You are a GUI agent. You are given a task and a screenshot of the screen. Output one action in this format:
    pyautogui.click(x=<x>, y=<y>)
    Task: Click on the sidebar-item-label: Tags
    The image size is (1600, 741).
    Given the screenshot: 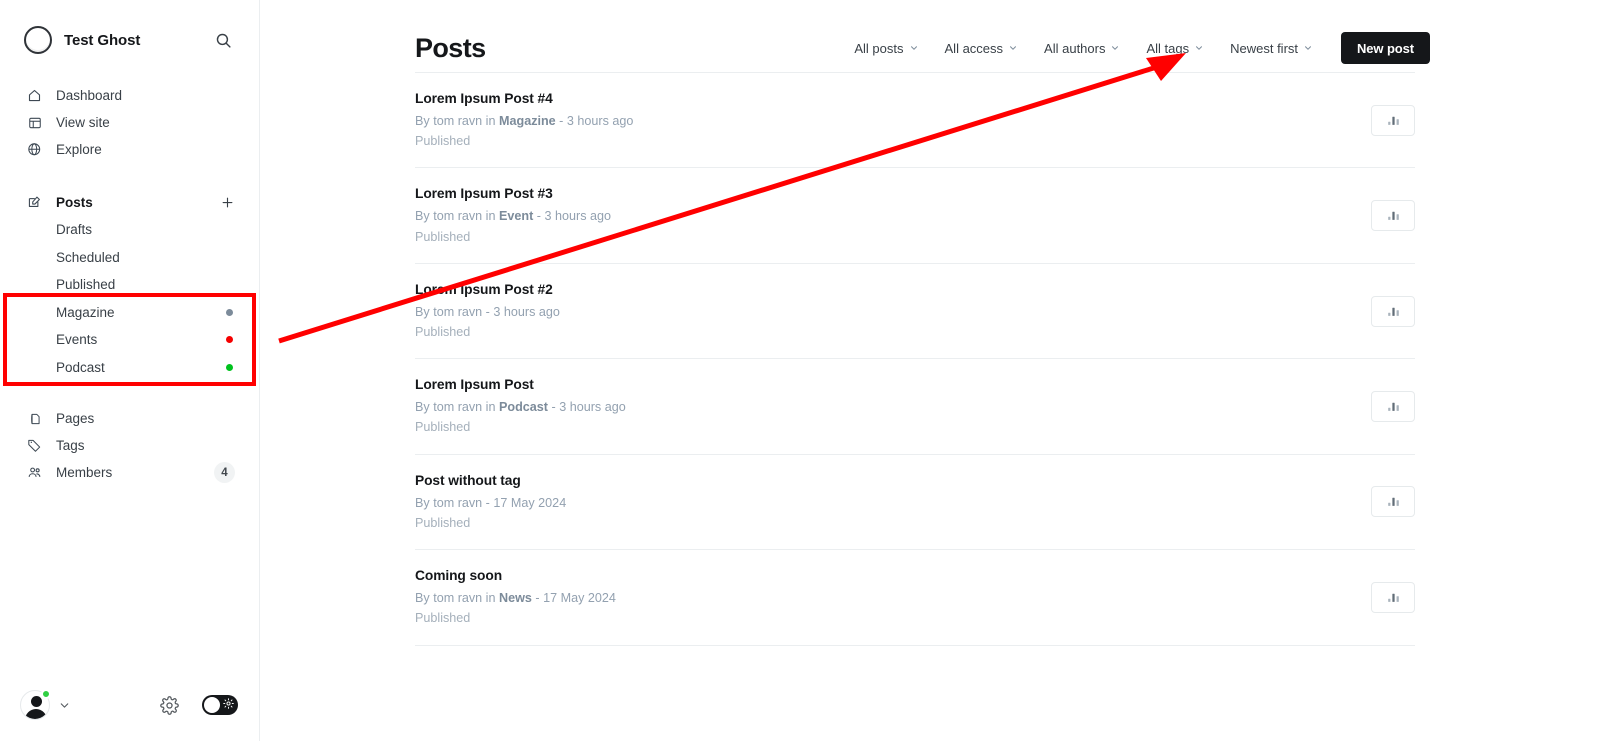 What is the action you would take?
    pyautogui.click(x=70, y=445)
    